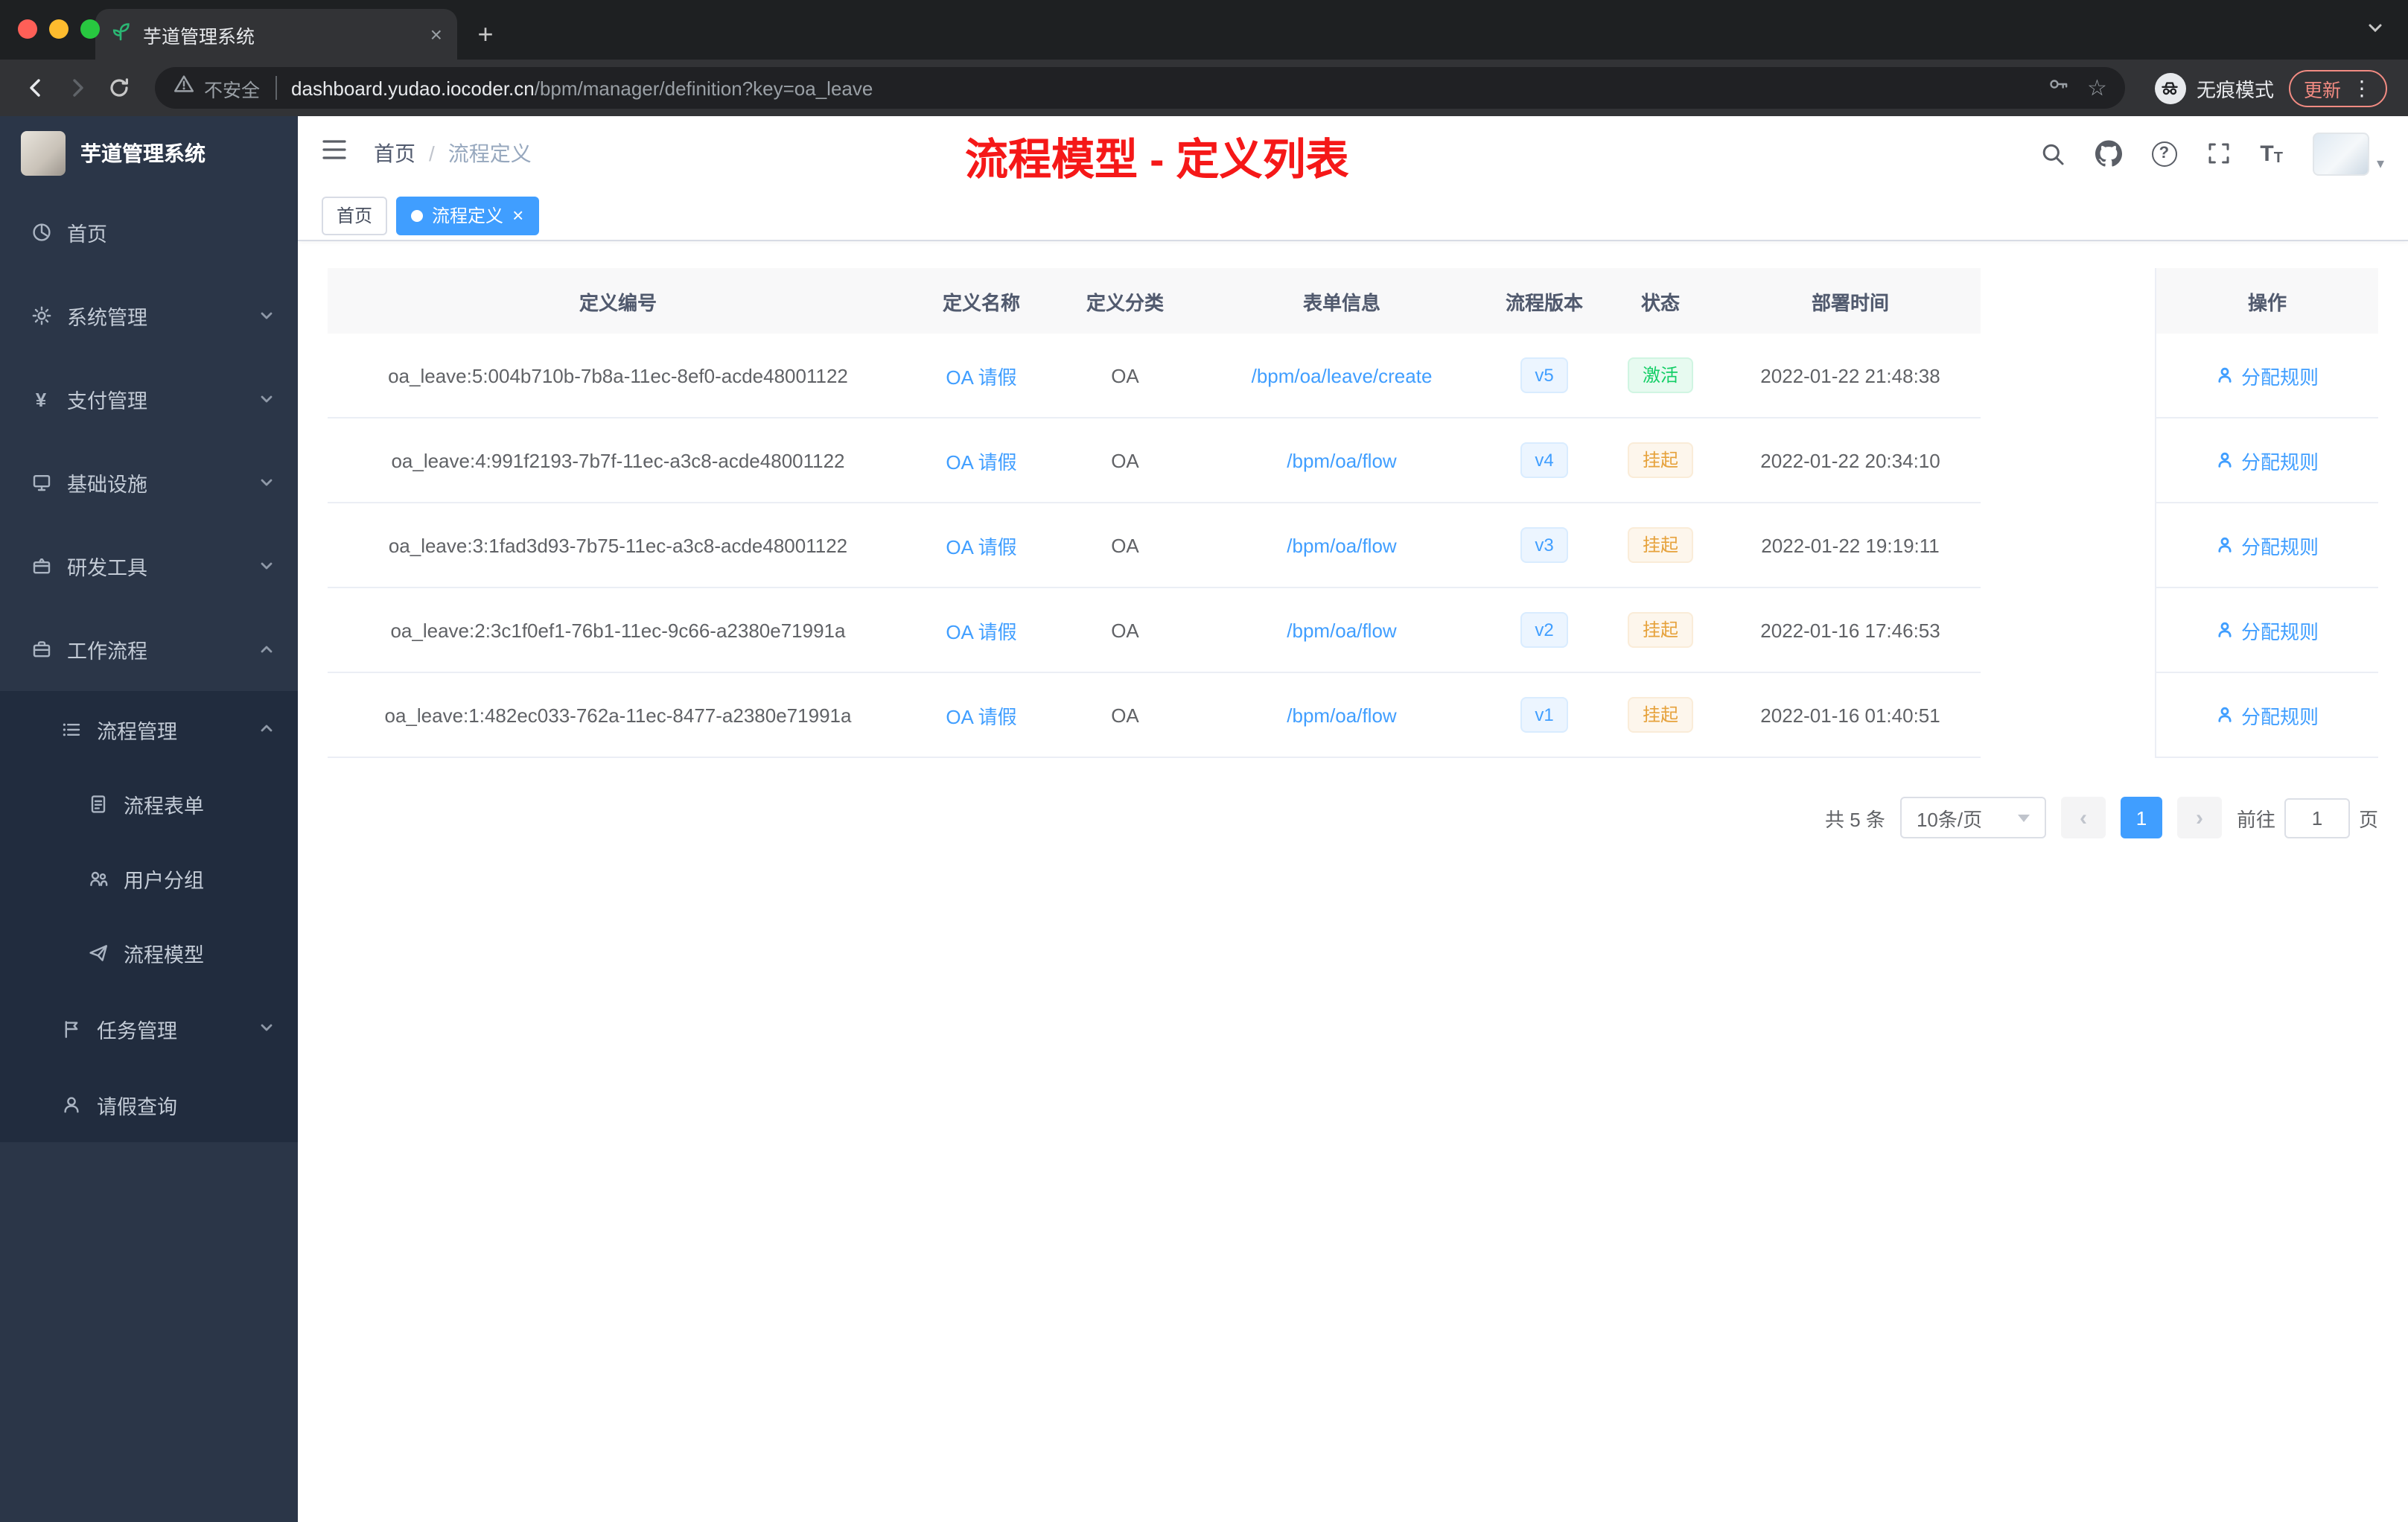  What do you see at coordinates (97, 953) in the screenshot?
I see `paper-plane-icon` at bounding box center [97, 953].